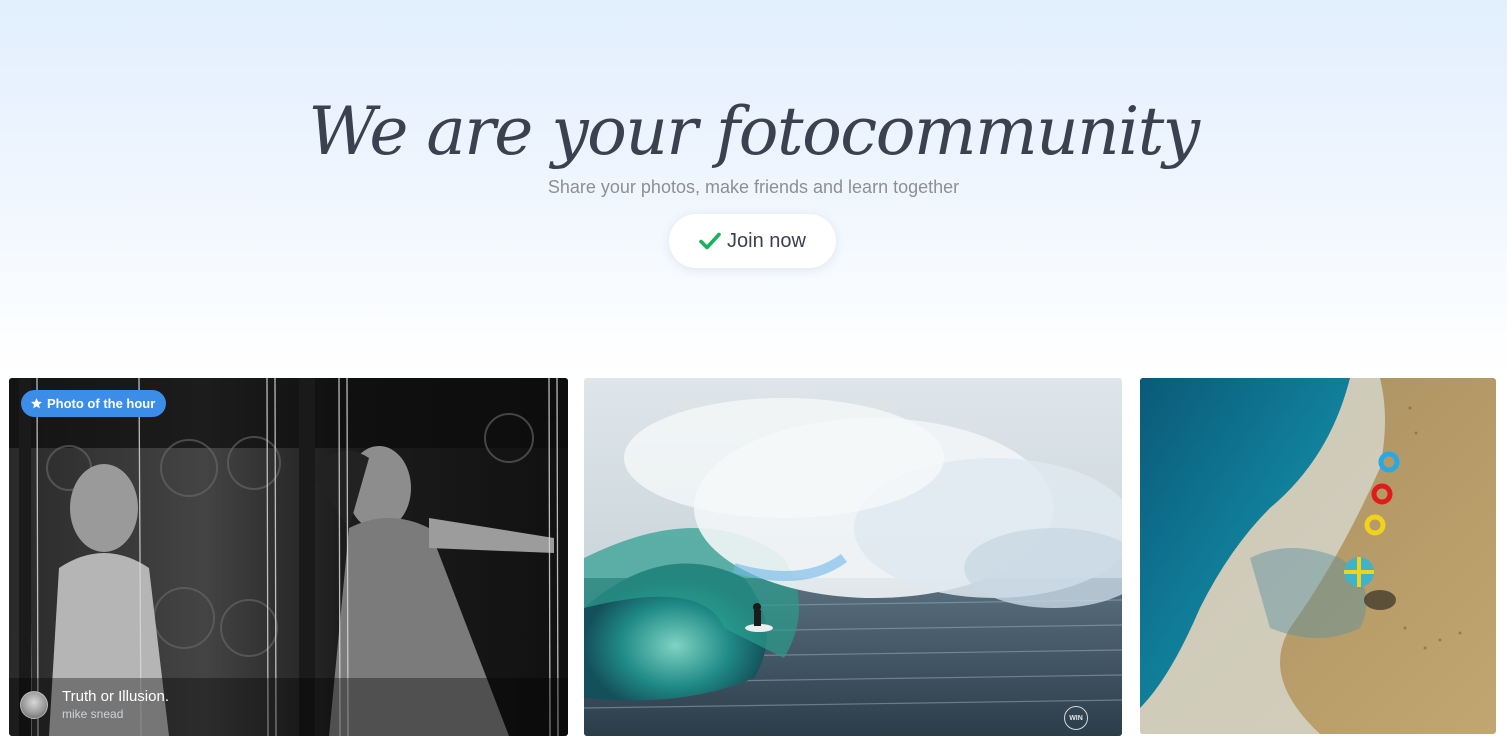 The image size is (1507, 740). I want to click on star-icon, so click(36, 403).